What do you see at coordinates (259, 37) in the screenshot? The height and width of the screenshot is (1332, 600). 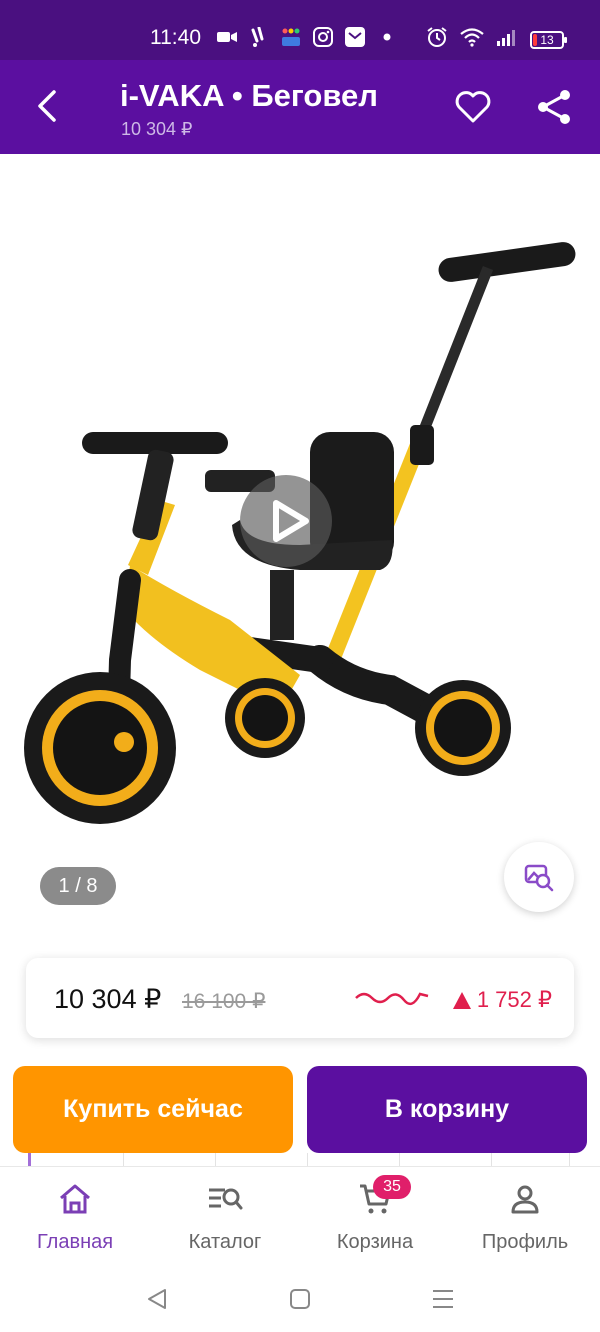 I see `notification-icon` at bounding box center [259, 37].